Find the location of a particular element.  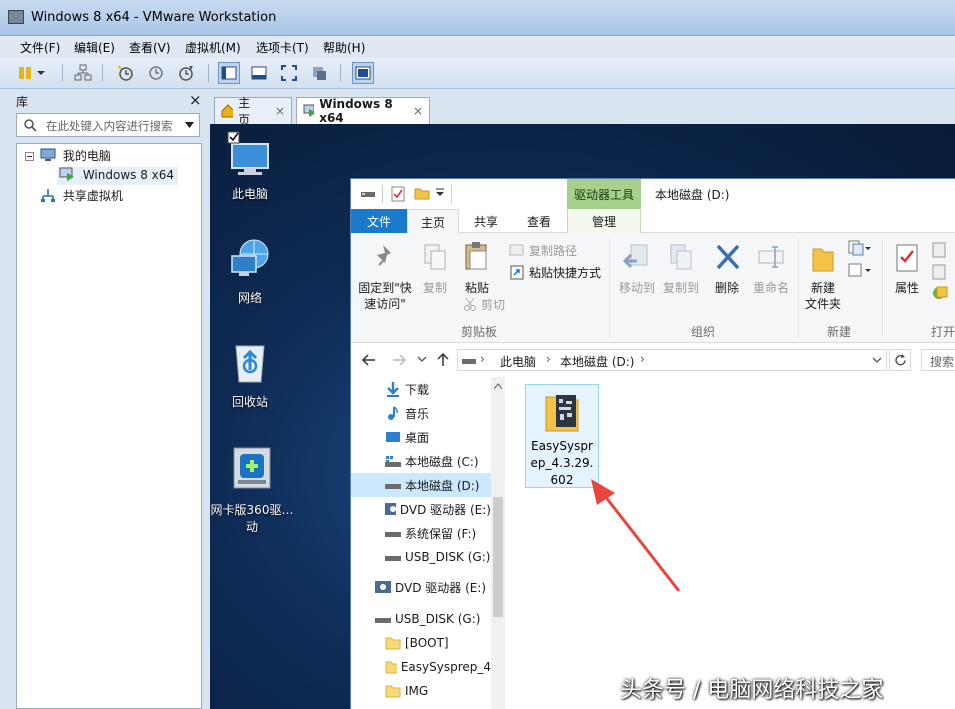

copy-path-button: 复制路径 is located at coordinates (543, 250).